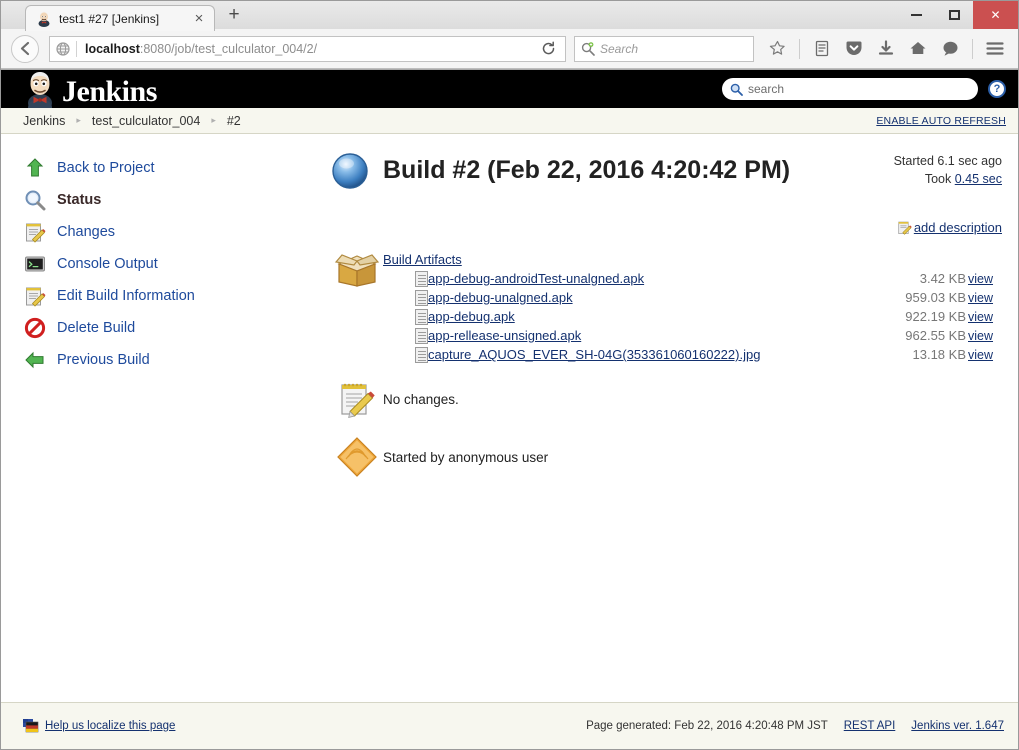 This screenshot has width=1019, height=750. I want to click on sidebar-item-delete-build: Delete Build, so click(177, 328).